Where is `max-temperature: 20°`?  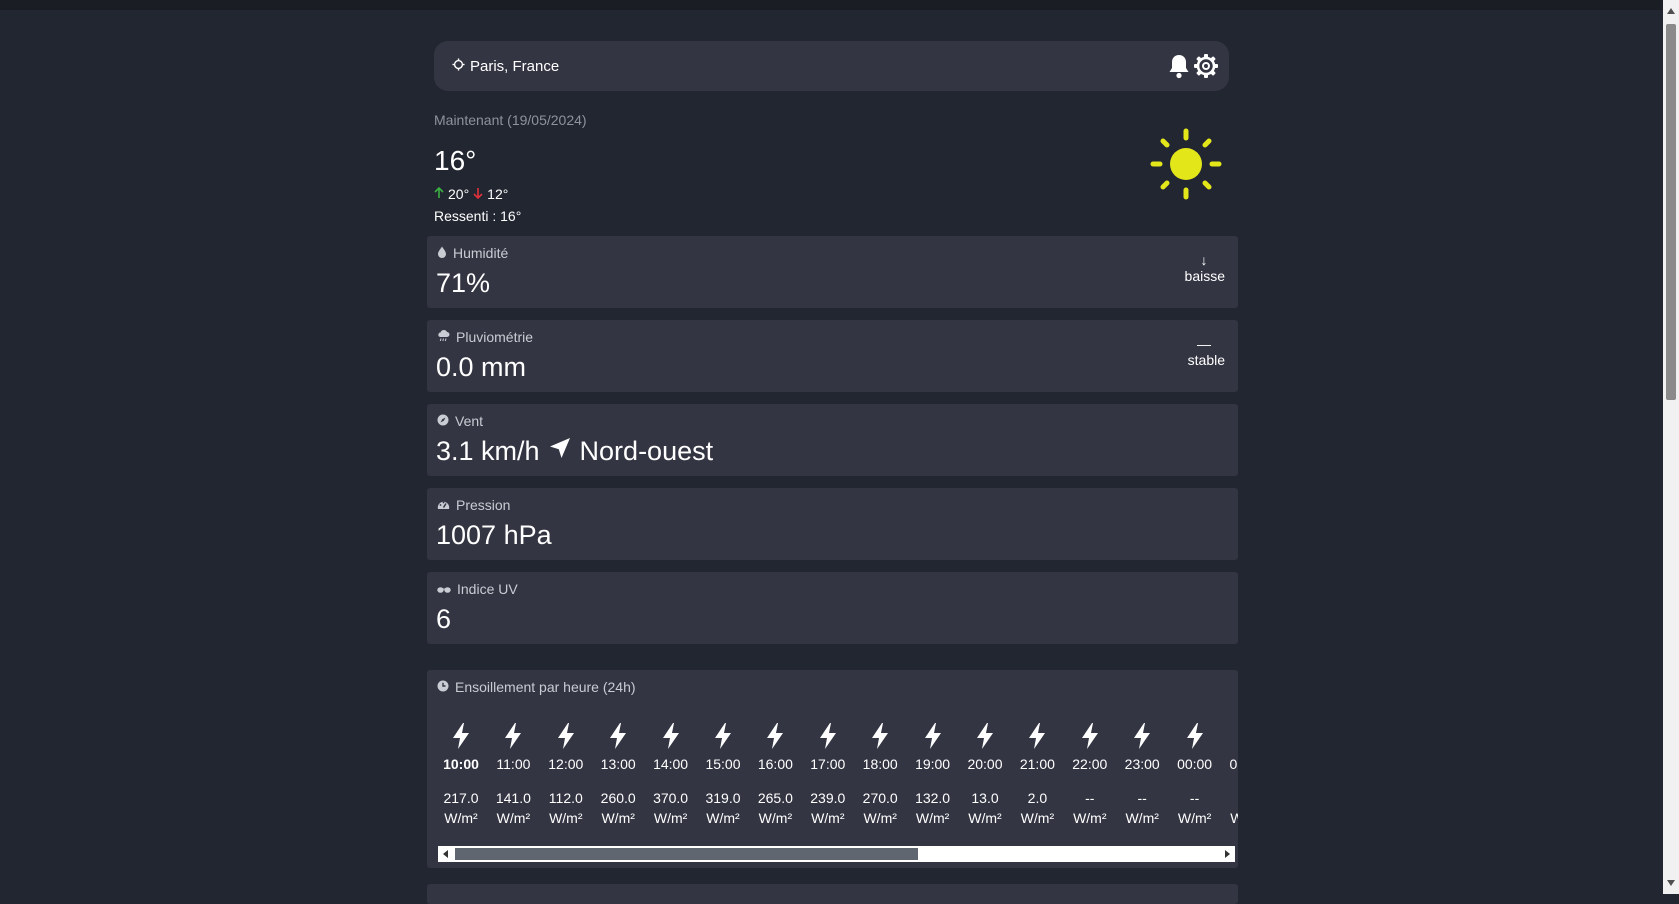
max-temperature: 20° is located at coordinates (459, 194).